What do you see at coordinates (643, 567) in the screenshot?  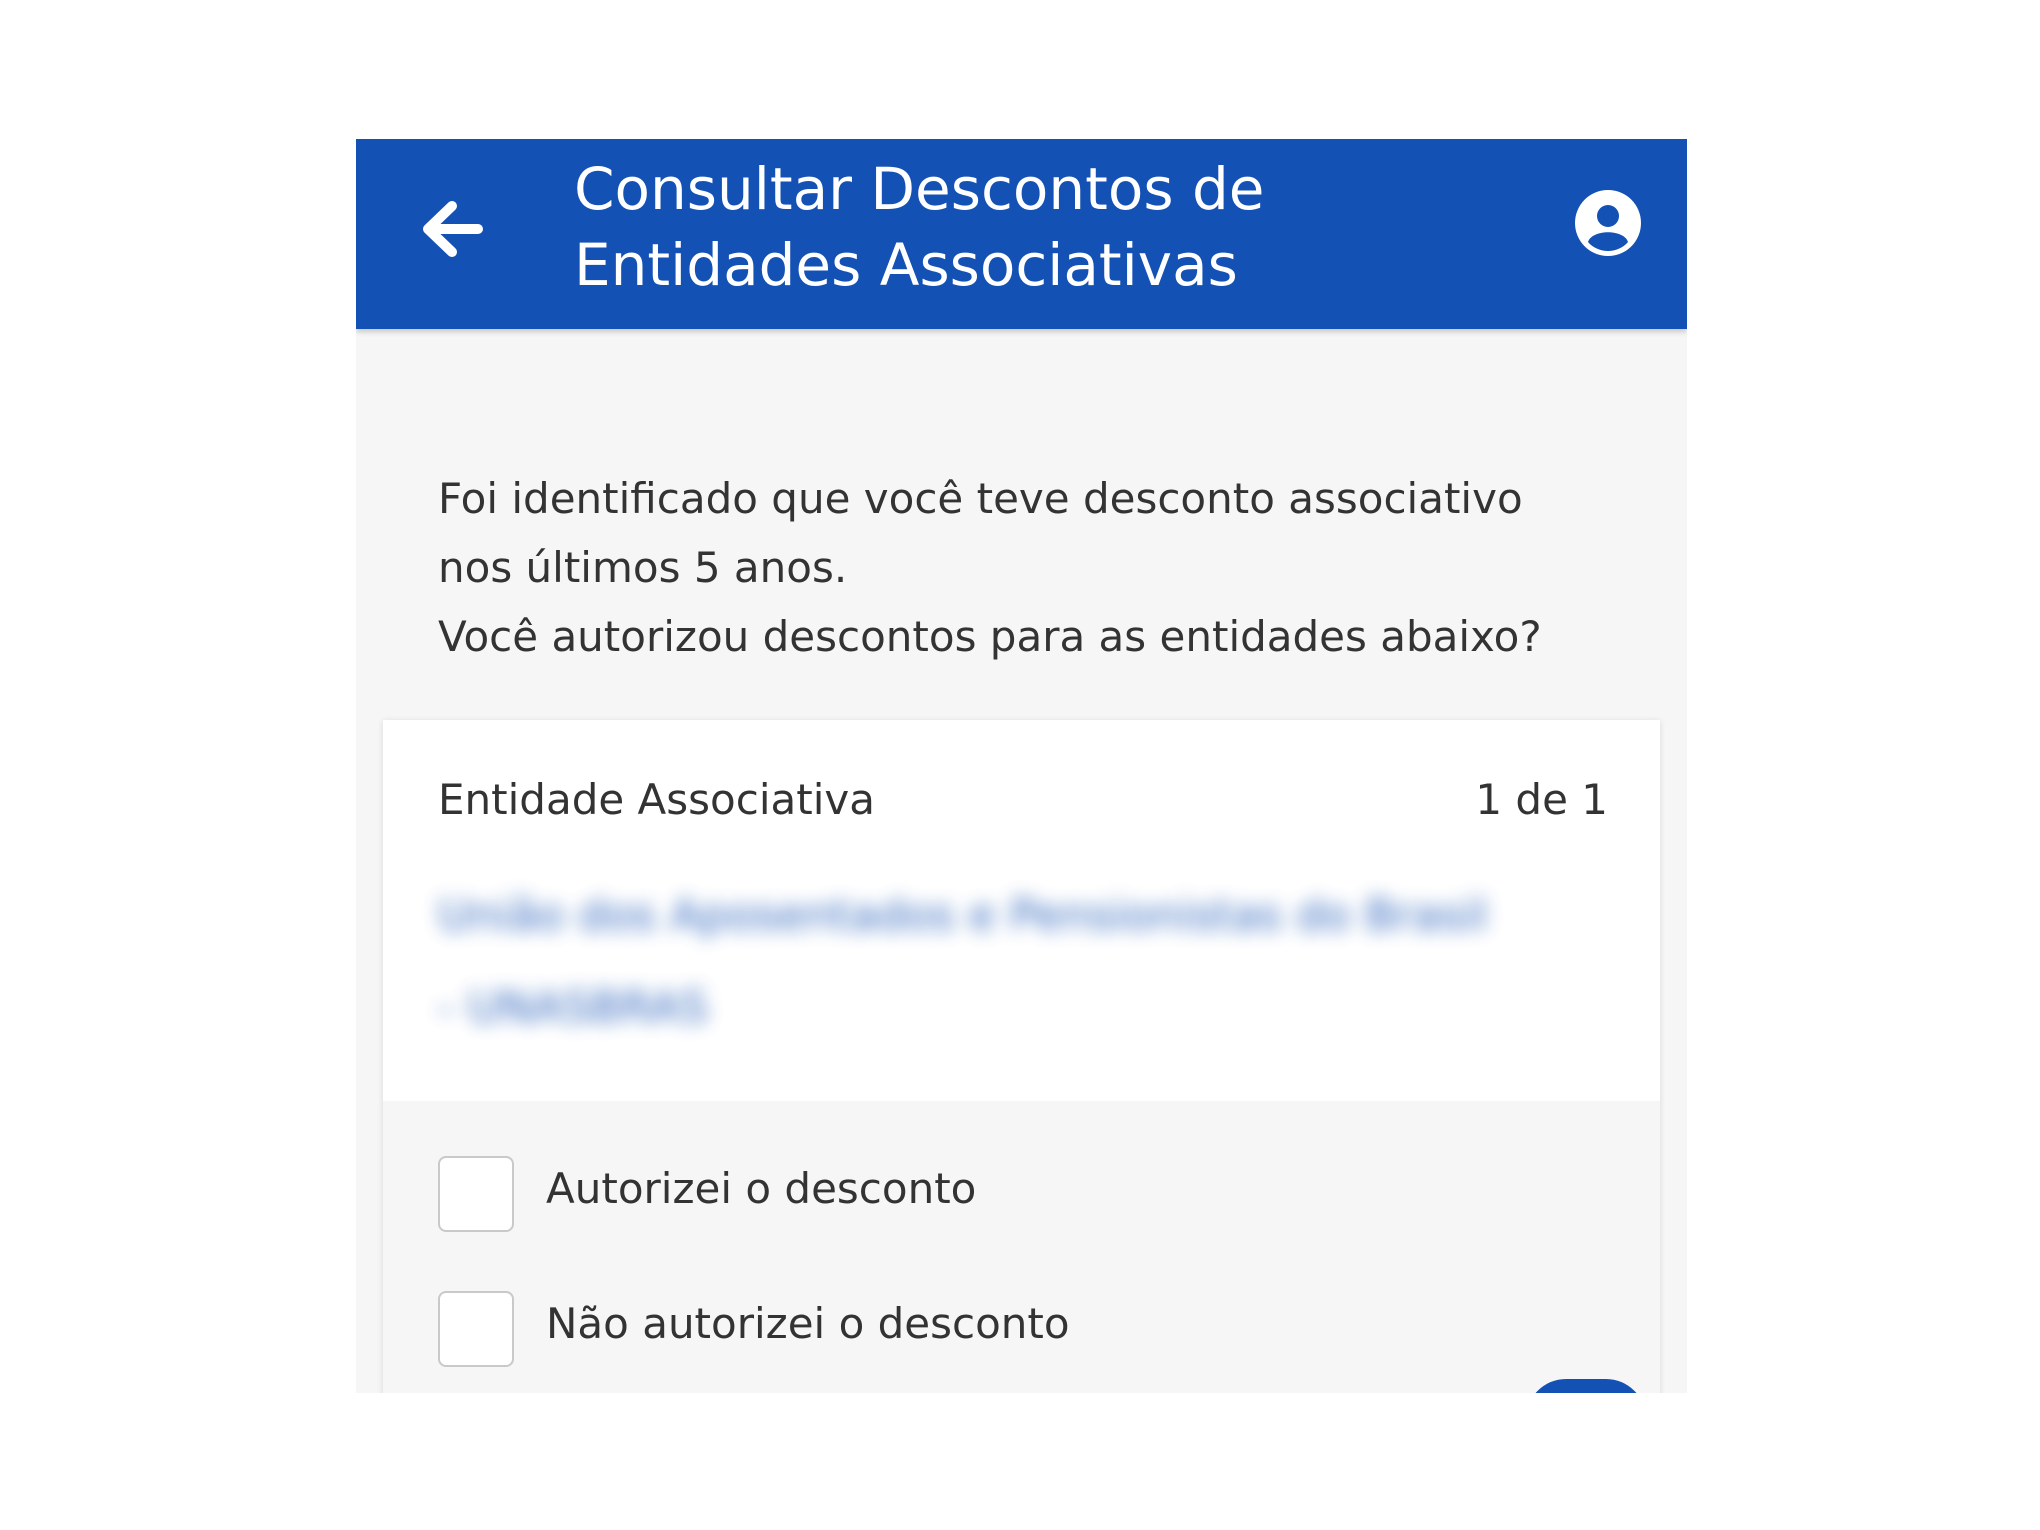 I see `intro-line-2: nos últimos 5 anos.` at bounding box center [643, 567].